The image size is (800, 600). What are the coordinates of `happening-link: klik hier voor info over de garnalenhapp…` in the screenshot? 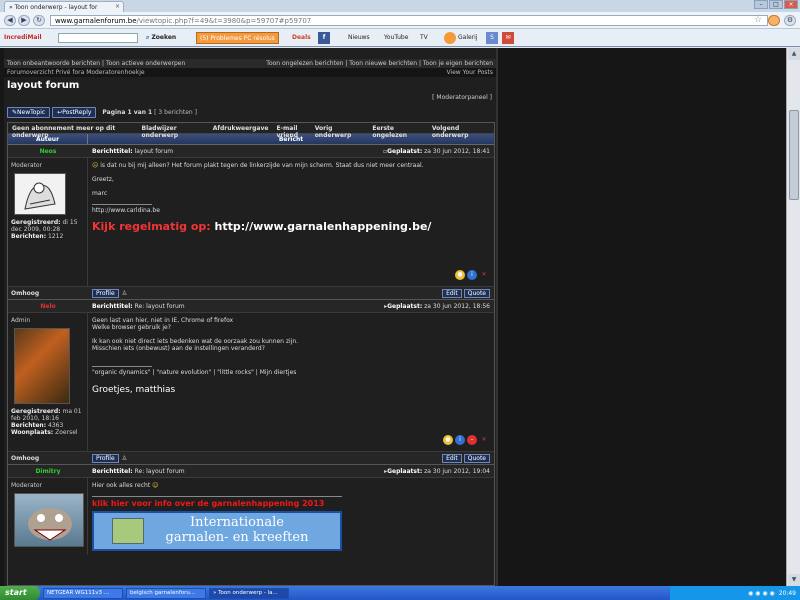 It's located at (291, 503).